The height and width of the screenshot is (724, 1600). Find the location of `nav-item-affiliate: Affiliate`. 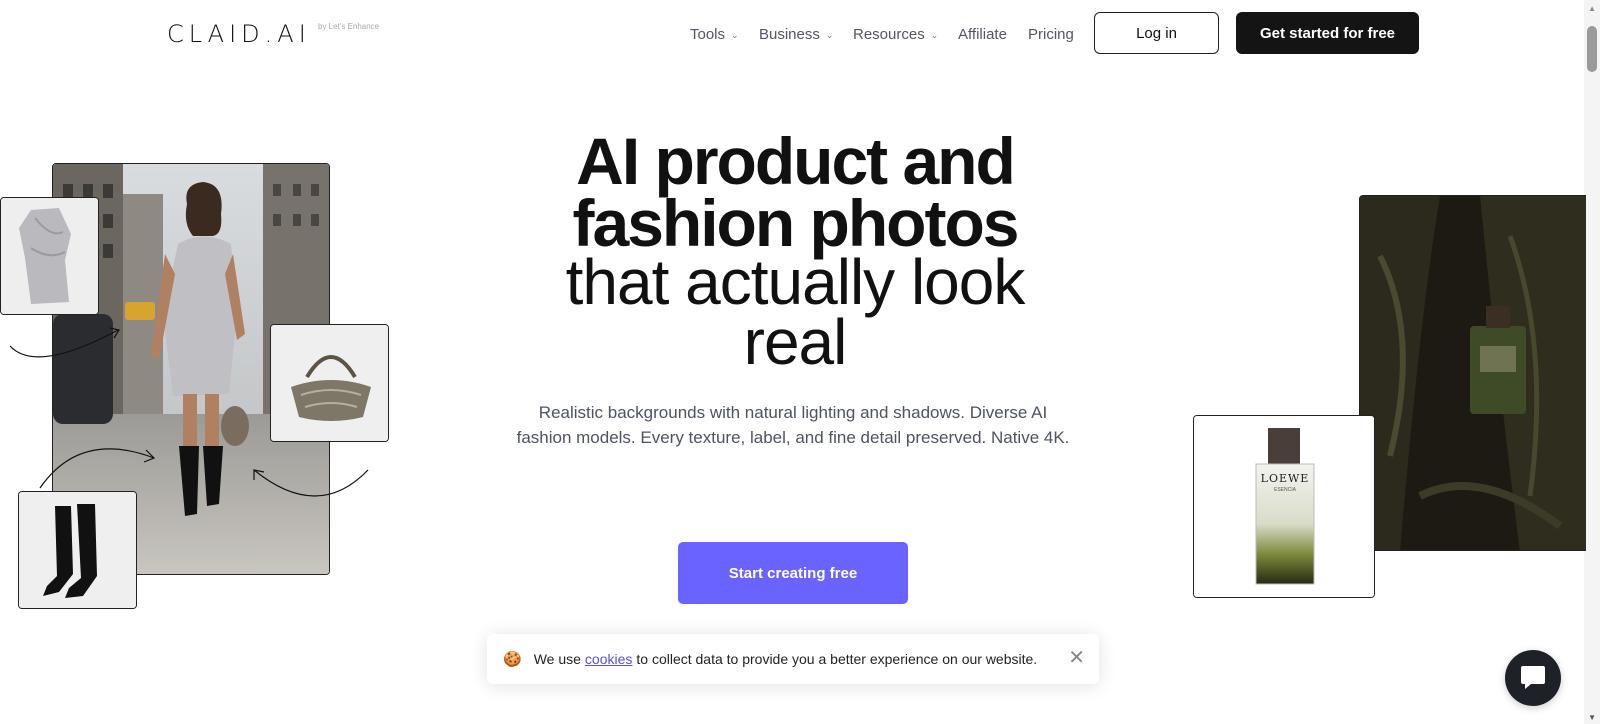

nav-item-affiliate: Affiliate is located at coordinates (982, 34).